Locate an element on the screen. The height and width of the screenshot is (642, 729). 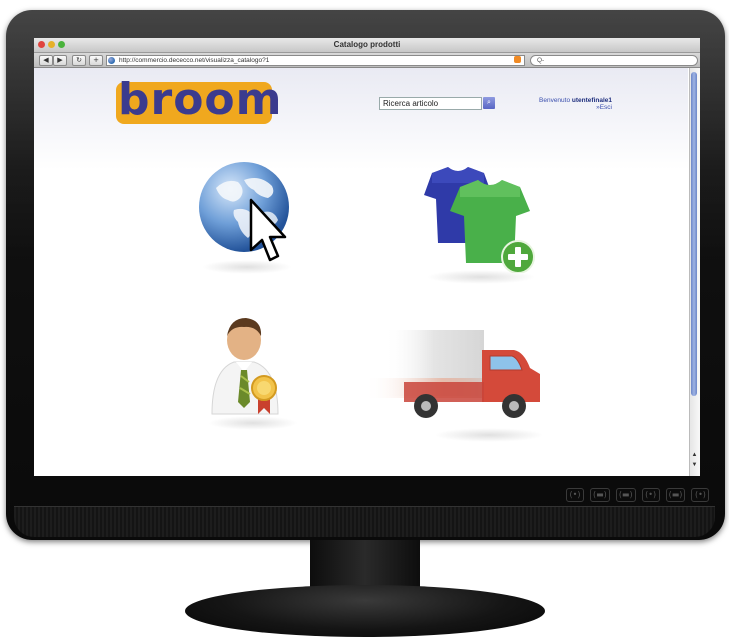
search-icon: ⌕ is located at coordinates (489, 102).